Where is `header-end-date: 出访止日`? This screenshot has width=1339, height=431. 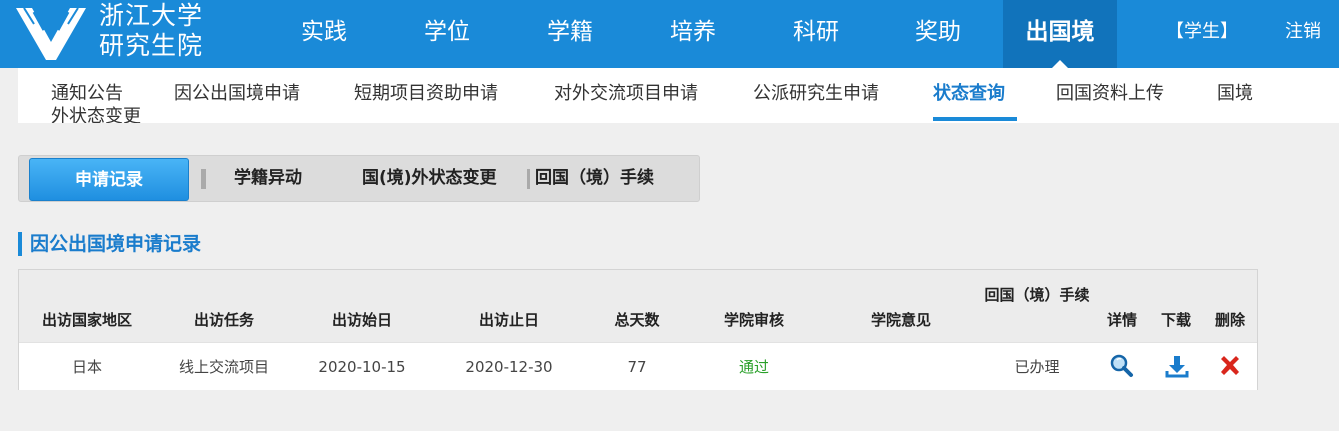
header-end-date: 出访止日 is located at coordinates (508, 320).